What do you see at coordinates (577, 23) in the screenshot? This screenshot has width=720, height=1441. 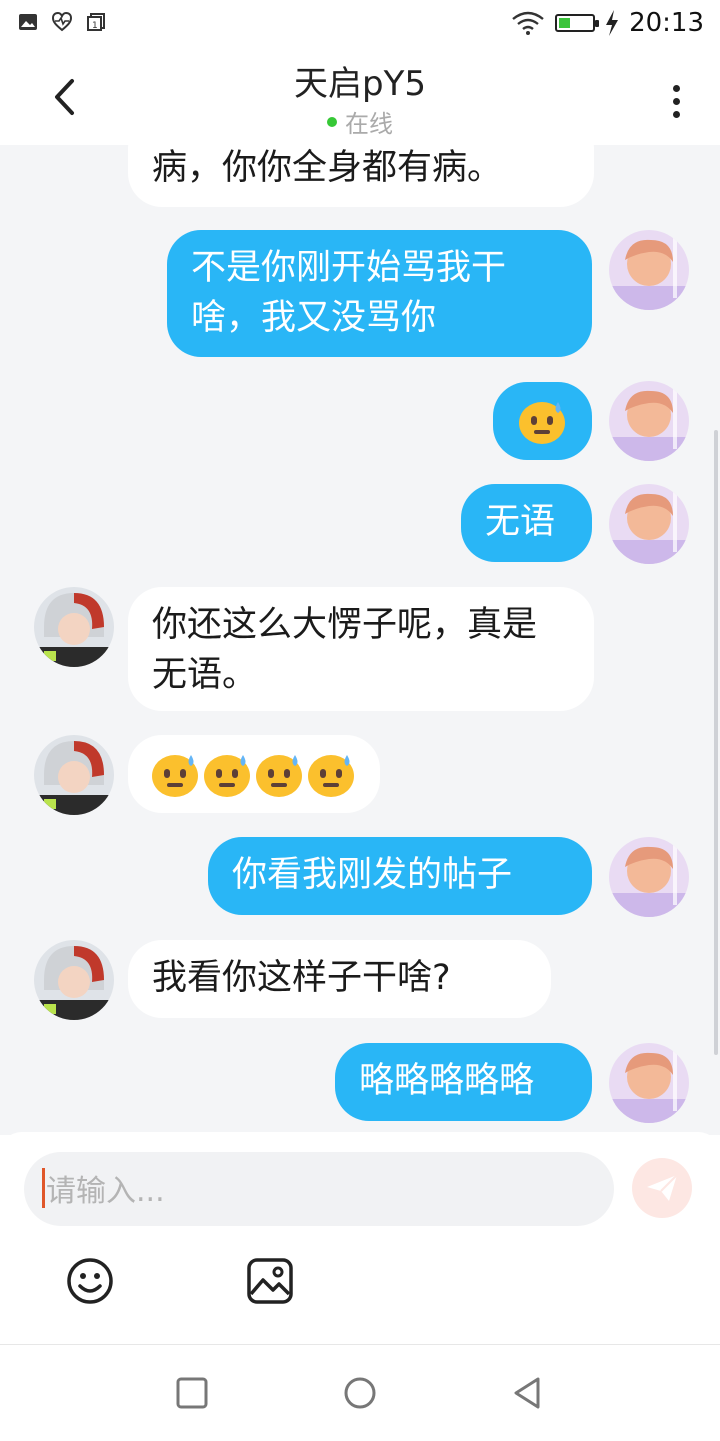 I see `battery-icon` at bounding box center [577, 23].